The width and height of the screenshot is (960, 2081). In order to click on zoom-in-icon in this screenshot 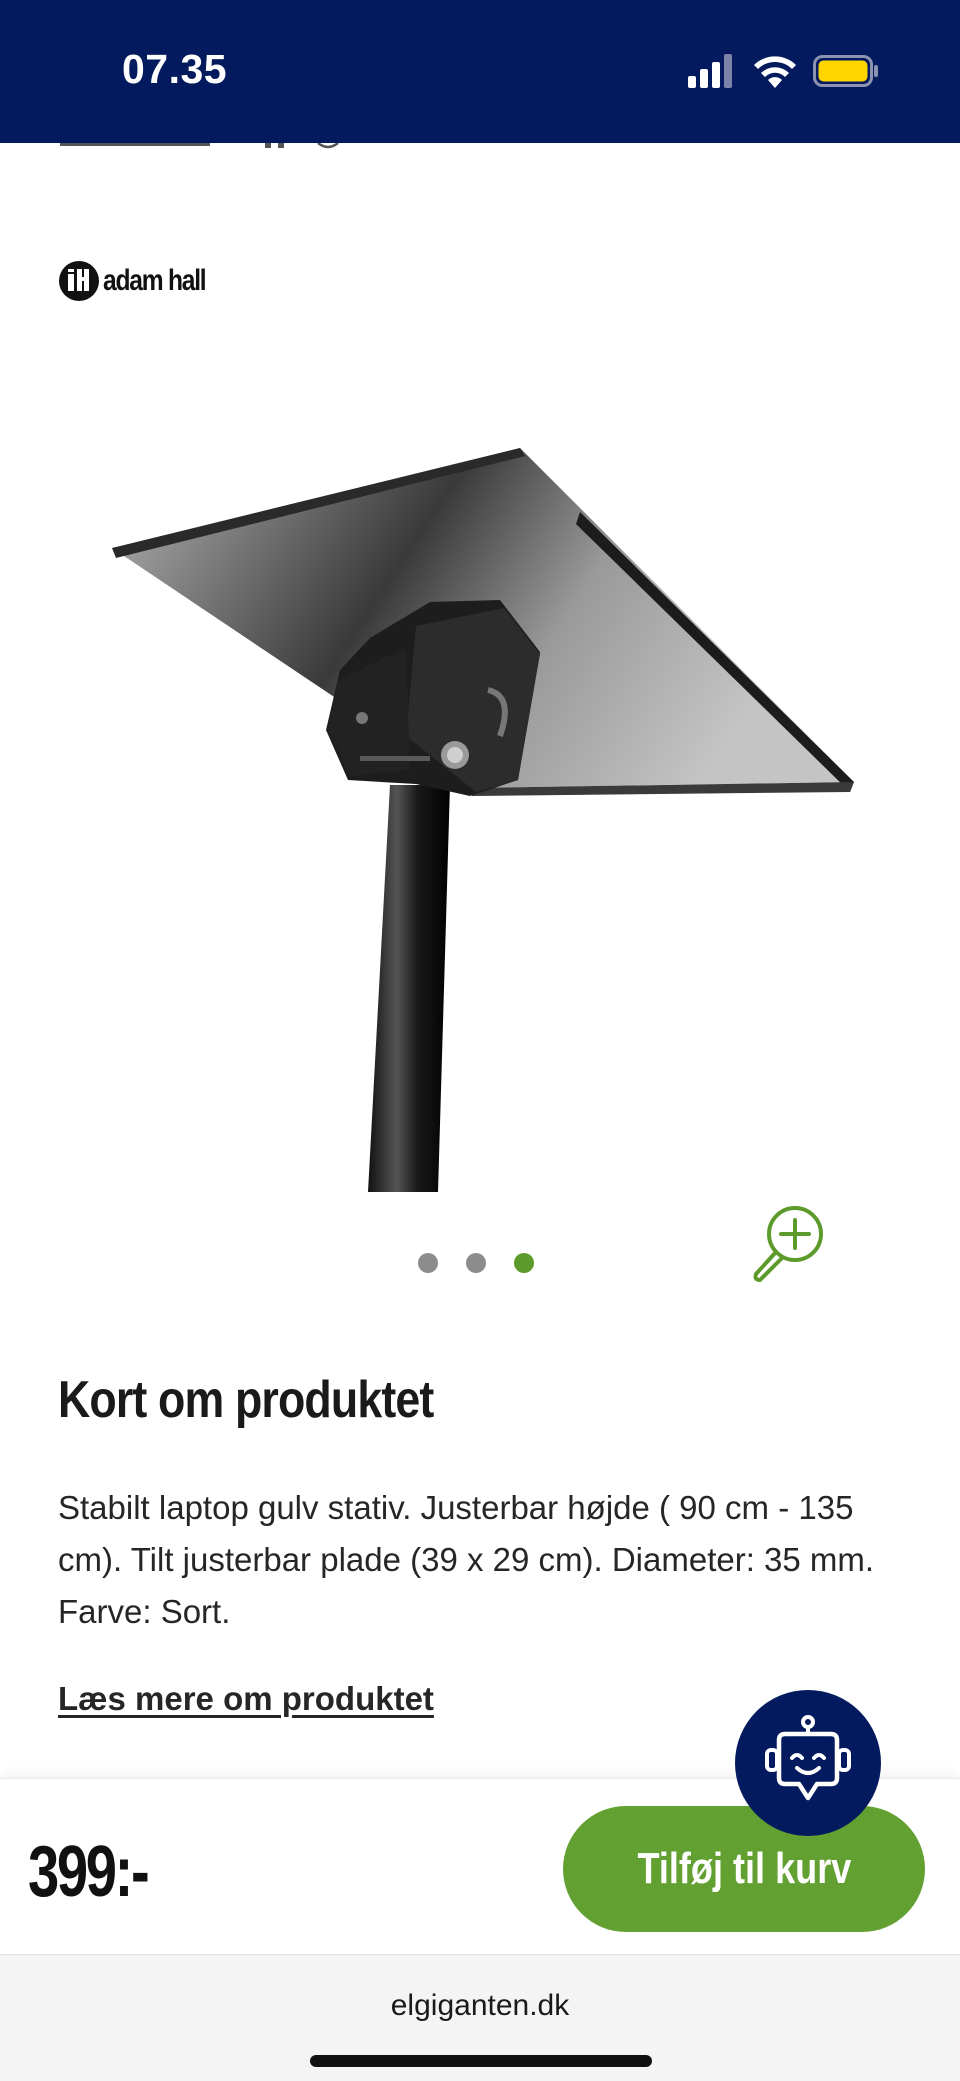, I will do `click(793, 1241)`.